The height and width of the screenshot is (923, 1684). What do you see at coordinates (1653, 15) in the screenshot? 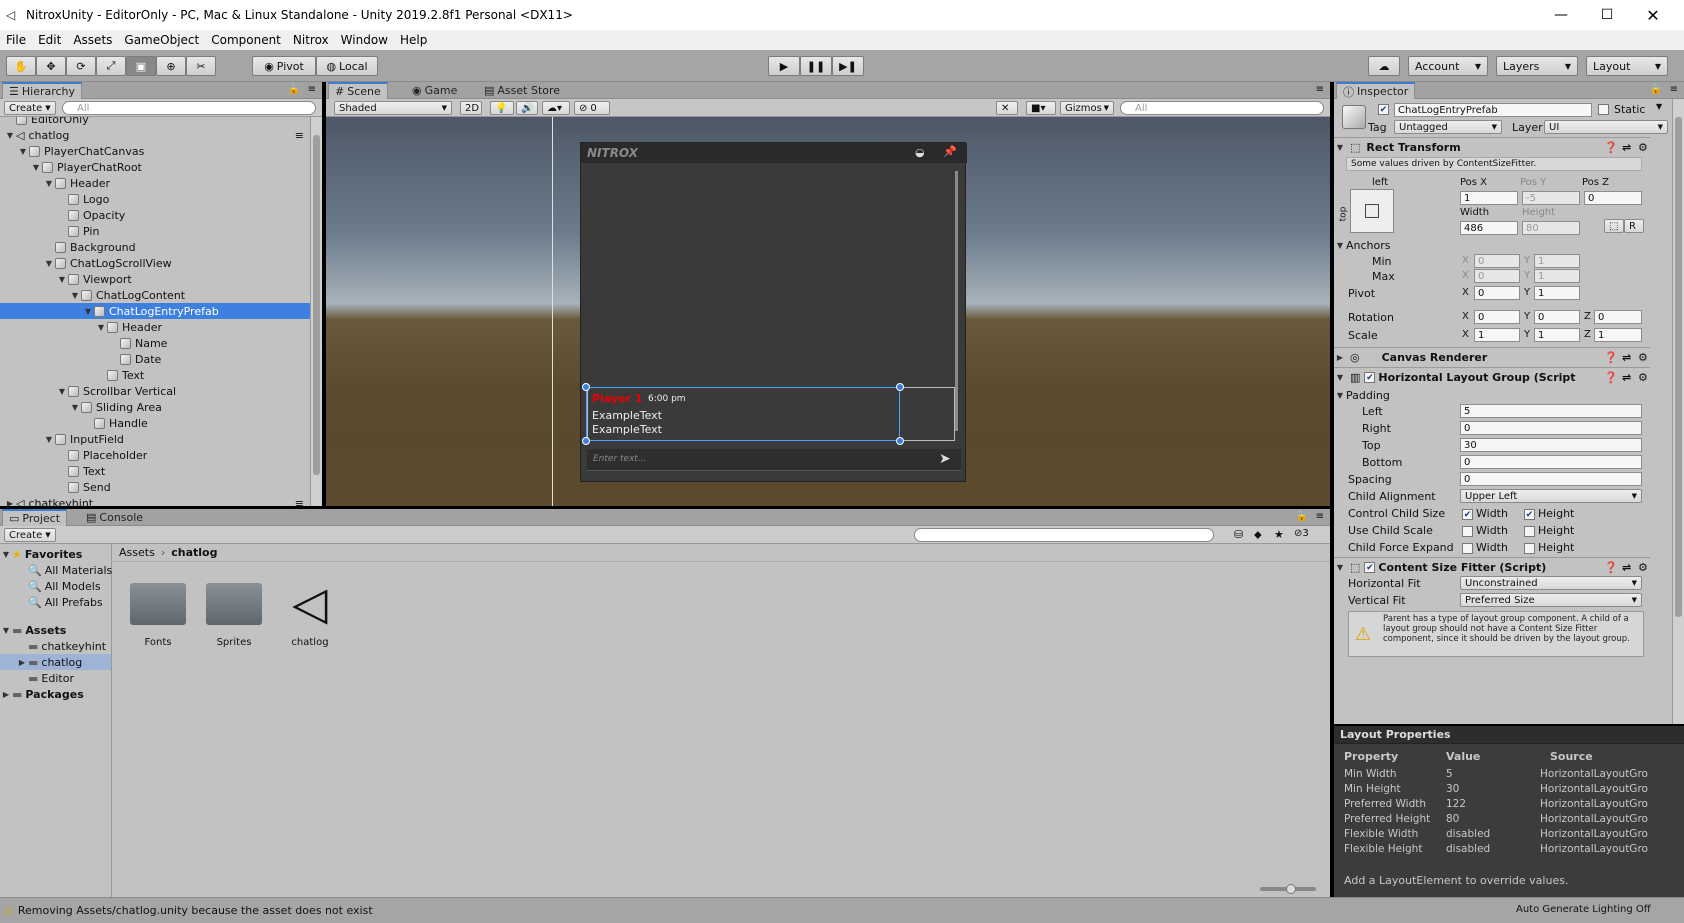
I see `close-button: ✕` at bounding box center [1653, 15].